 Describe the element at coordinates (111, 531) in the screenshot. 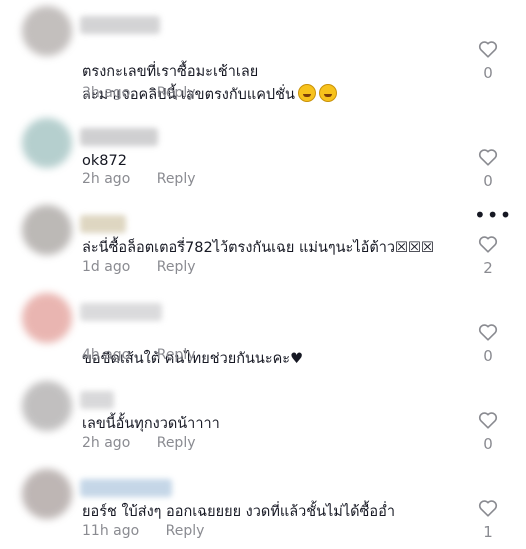

I see `timestamp: 11h ago` at that location.